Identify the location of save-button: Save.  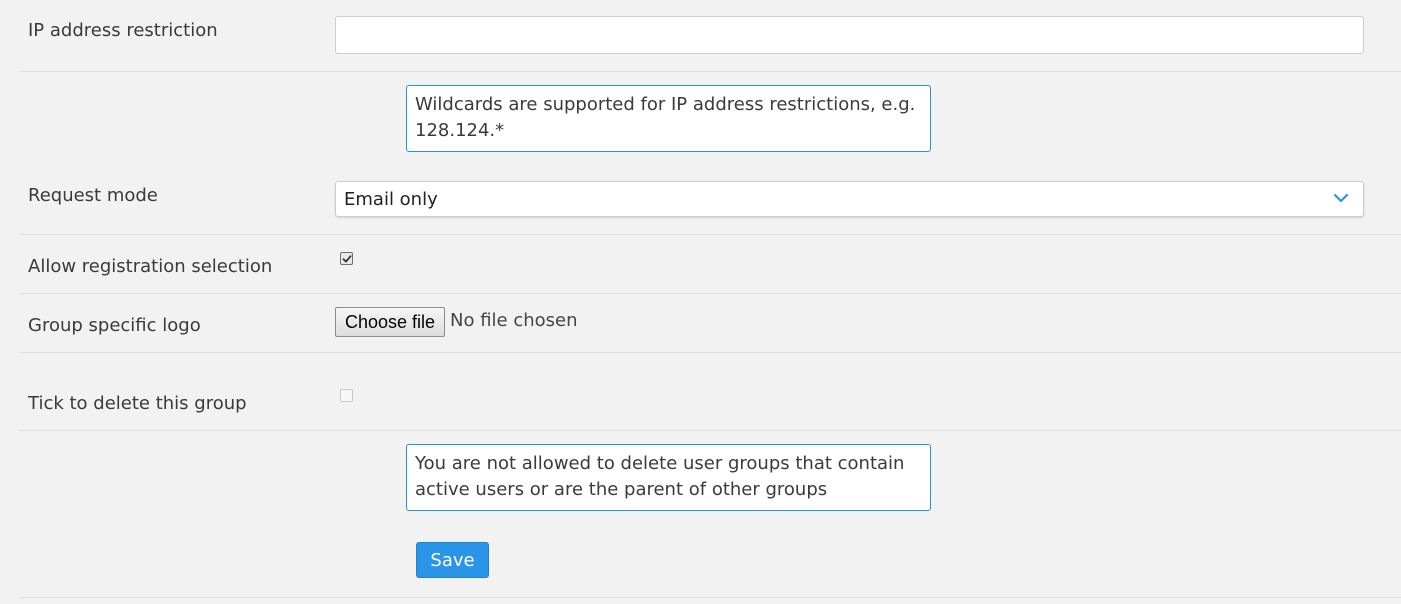
(452, 560).